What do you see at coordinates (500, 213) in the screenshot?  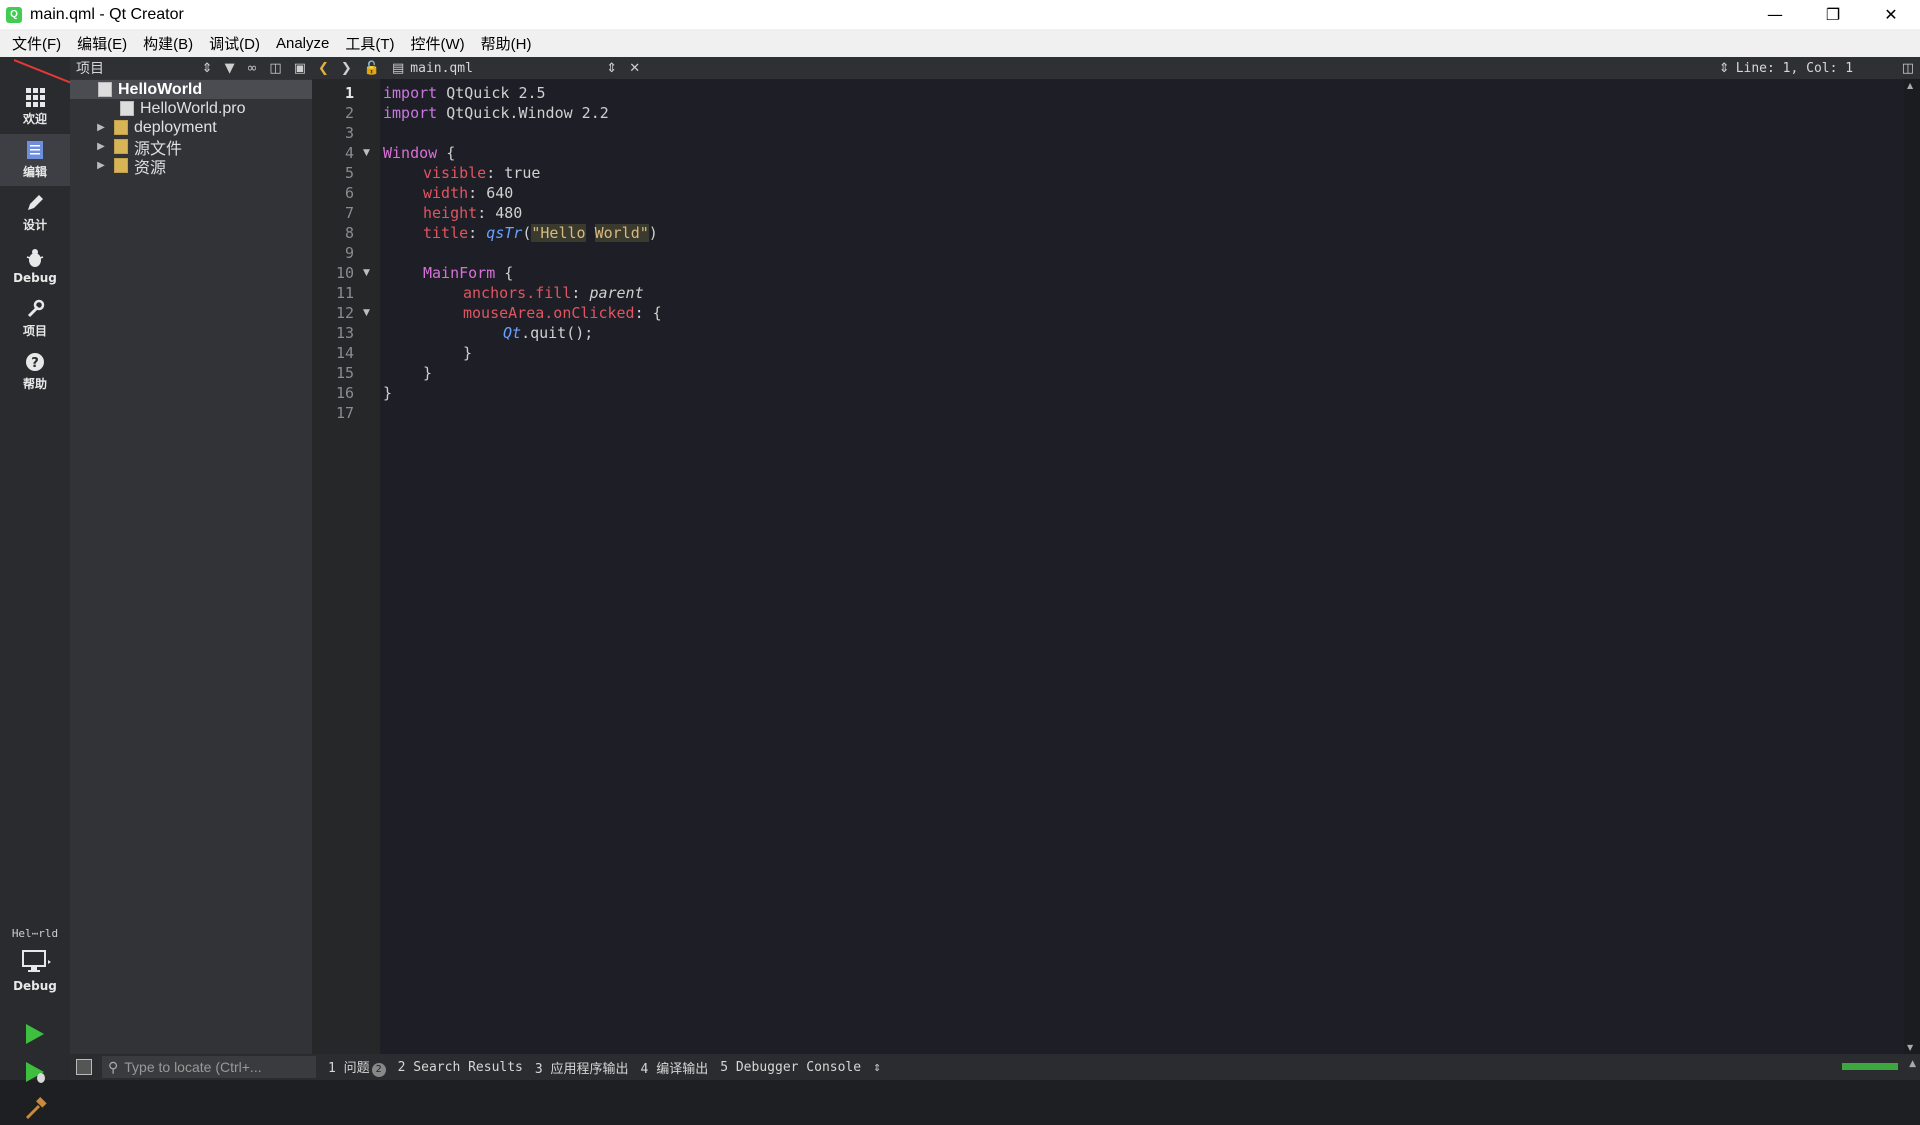 I see `code-text: : 480` at bounding box center [500, 213].